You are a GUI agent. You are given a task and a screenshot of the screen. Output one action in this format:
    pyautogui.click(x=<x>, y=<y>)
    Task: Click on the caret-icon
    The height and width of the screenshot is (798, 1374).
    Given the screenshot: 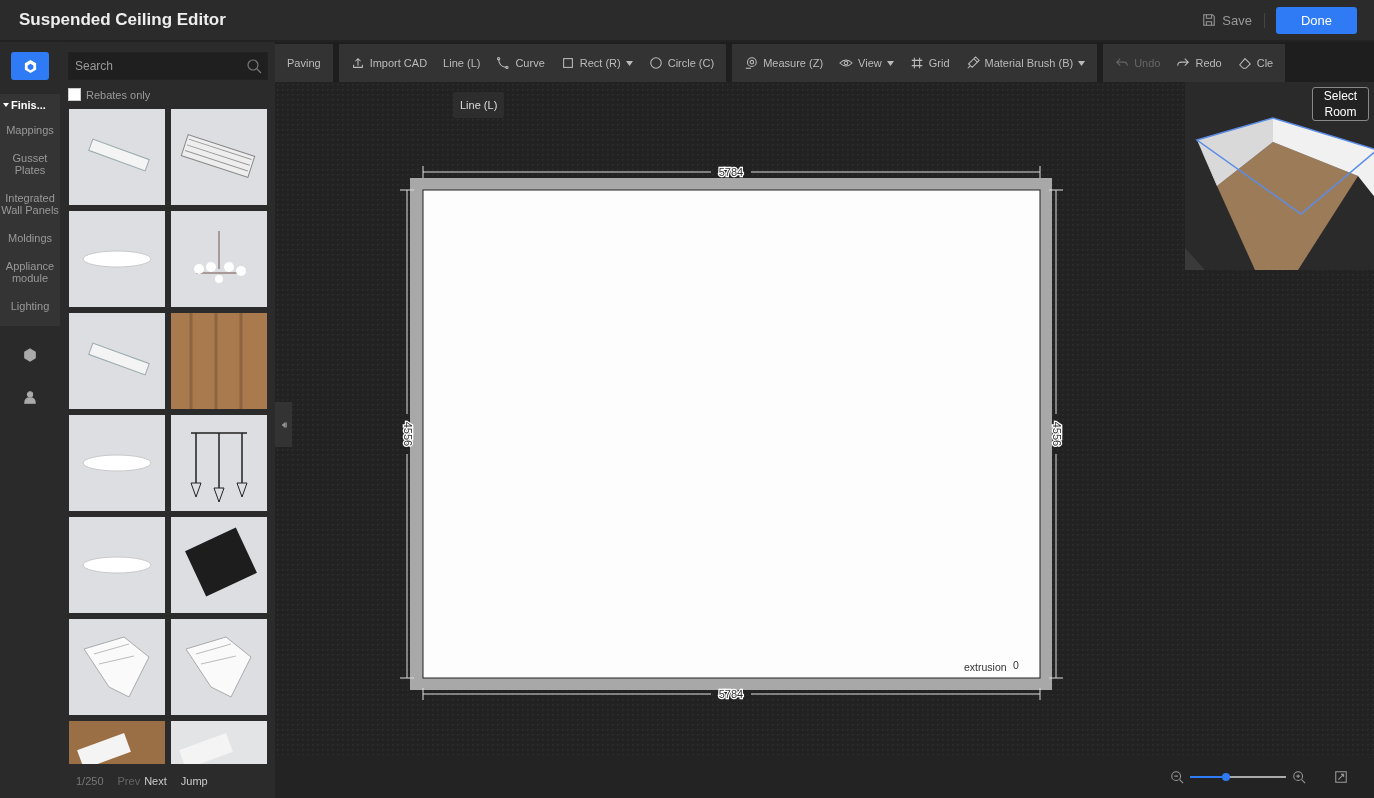 What is the action you would take?
    pyautogui.click(x=6, y=105)
    